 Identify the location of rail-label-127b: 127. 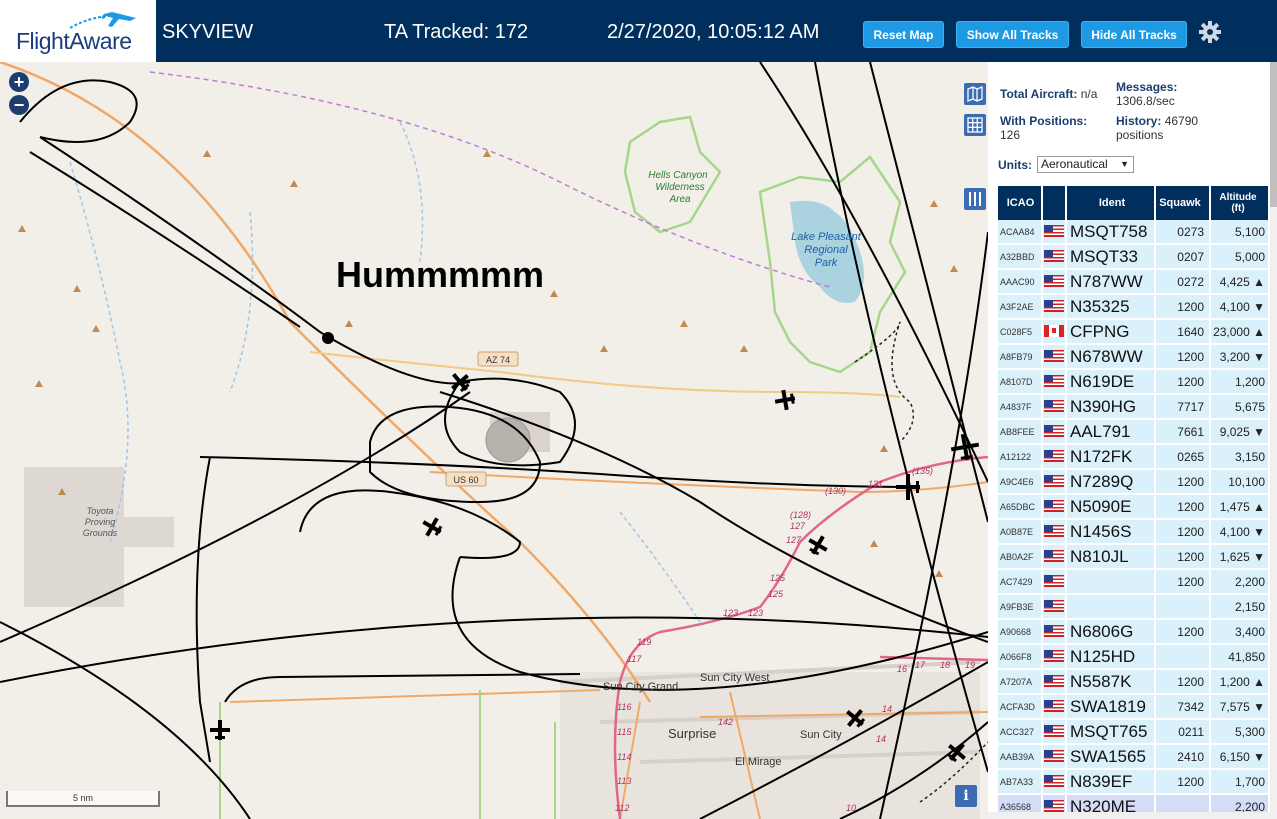
(794, 540).